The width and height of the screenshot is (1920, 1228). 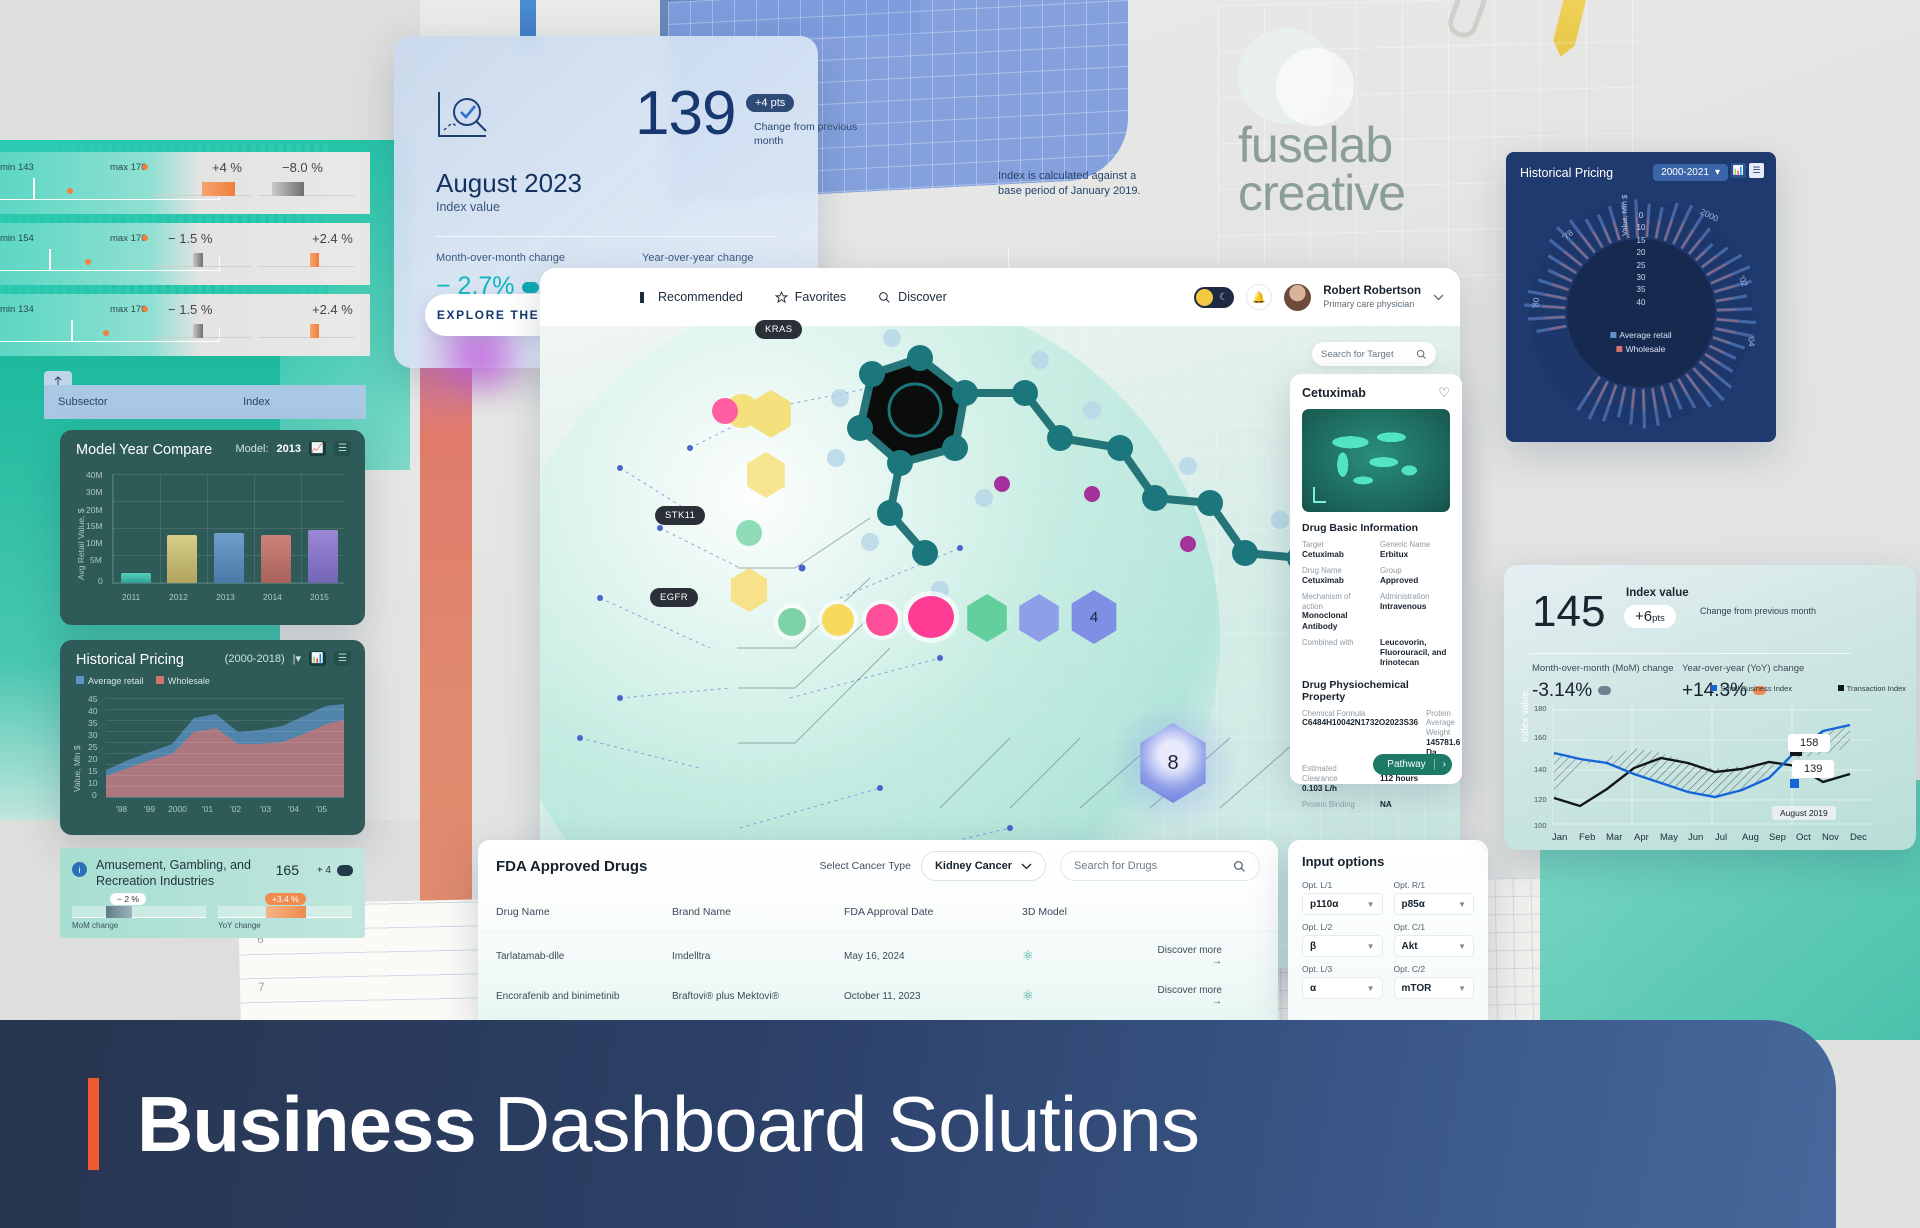 What do you see at coordinates (190, 238) in the screenshot?
I see `pct-a: − 1.5 %` at bounding box center [190, 238].